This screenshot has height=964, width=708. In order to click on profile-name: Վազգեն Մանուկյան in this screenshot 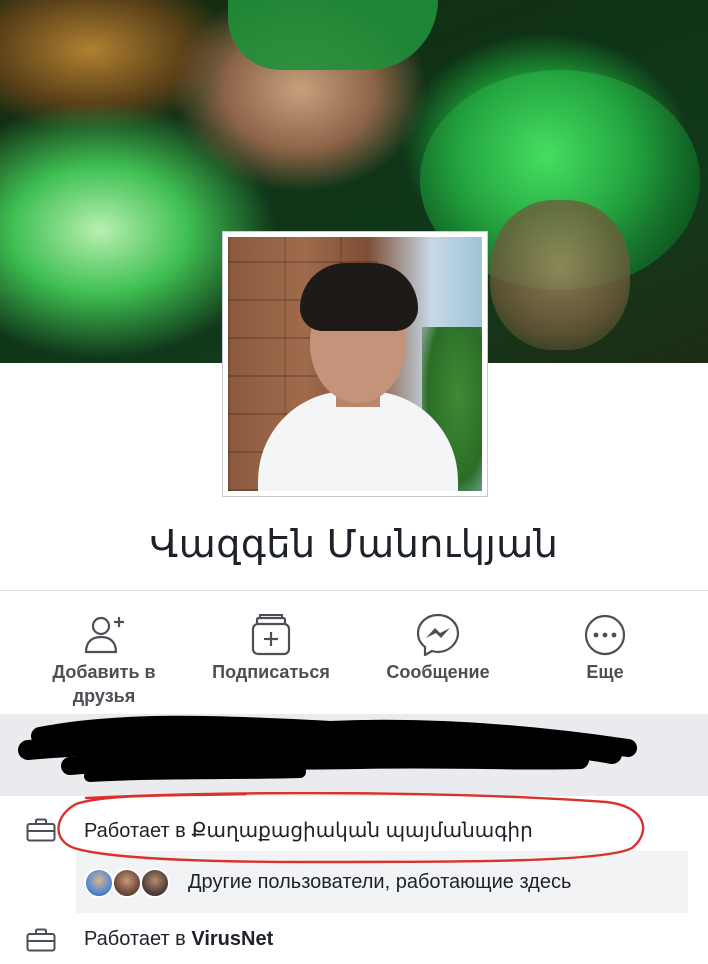, I will do `click(354, 545)`.